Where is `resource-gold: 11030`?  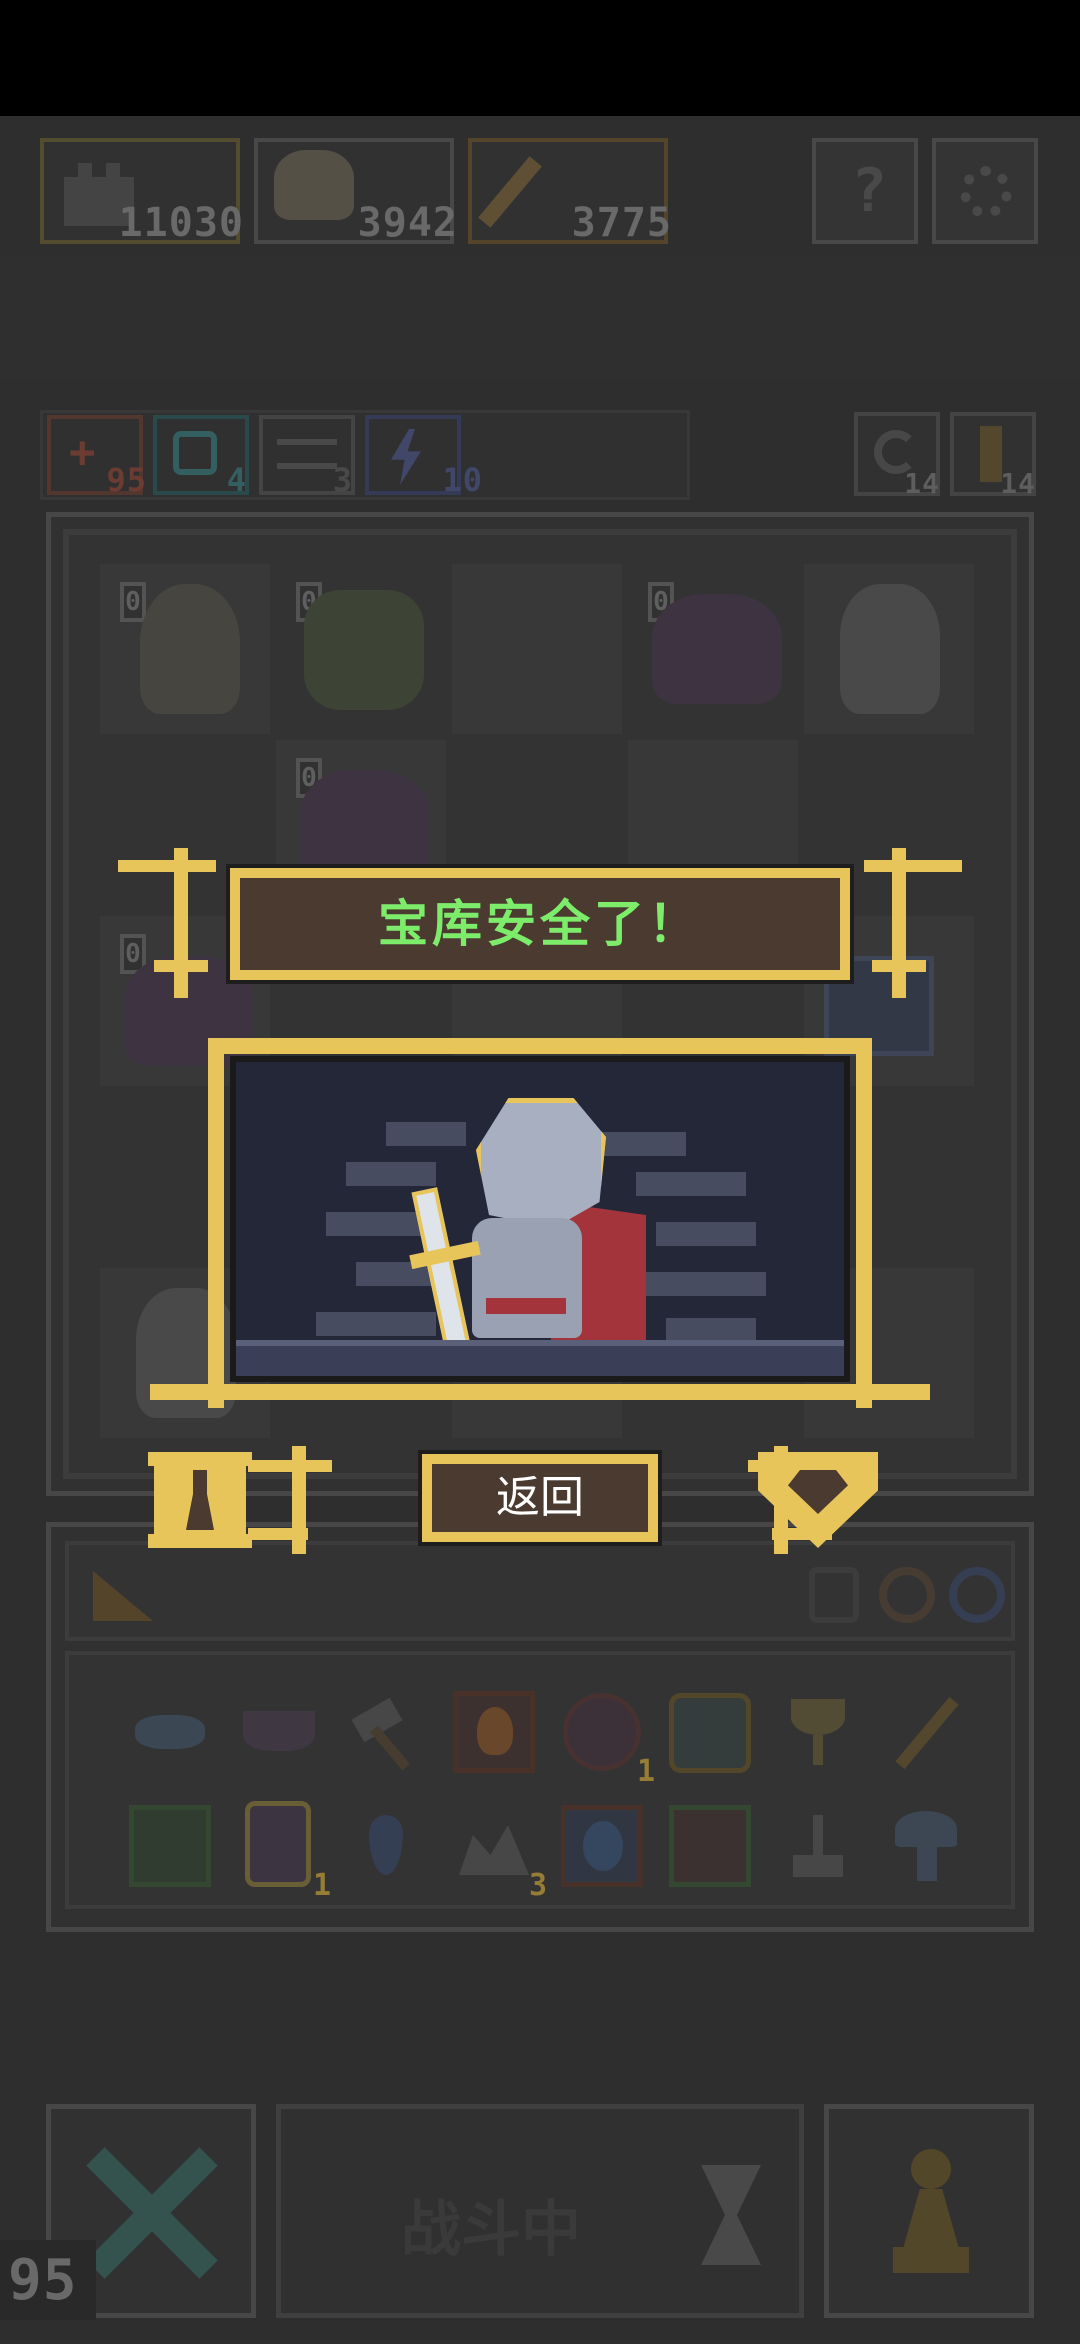 resource-gold: 11030 is located at coordinates (141, 192).